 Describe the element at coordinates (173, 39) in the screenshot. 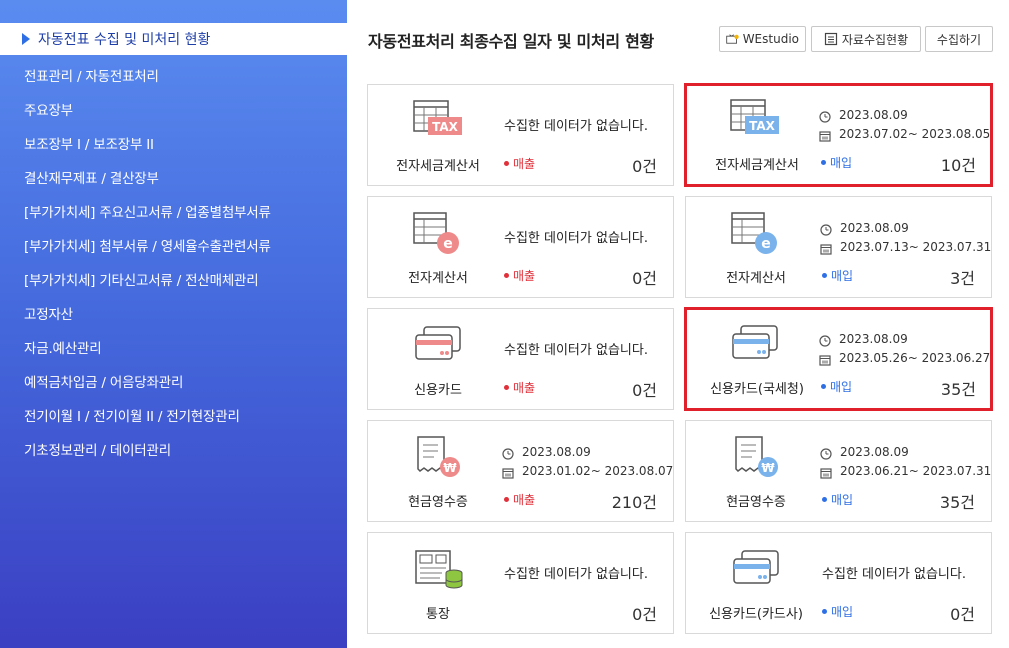

I see `sidebar-item-active: 자동전표 수집 및 미처리 현황` at that location.